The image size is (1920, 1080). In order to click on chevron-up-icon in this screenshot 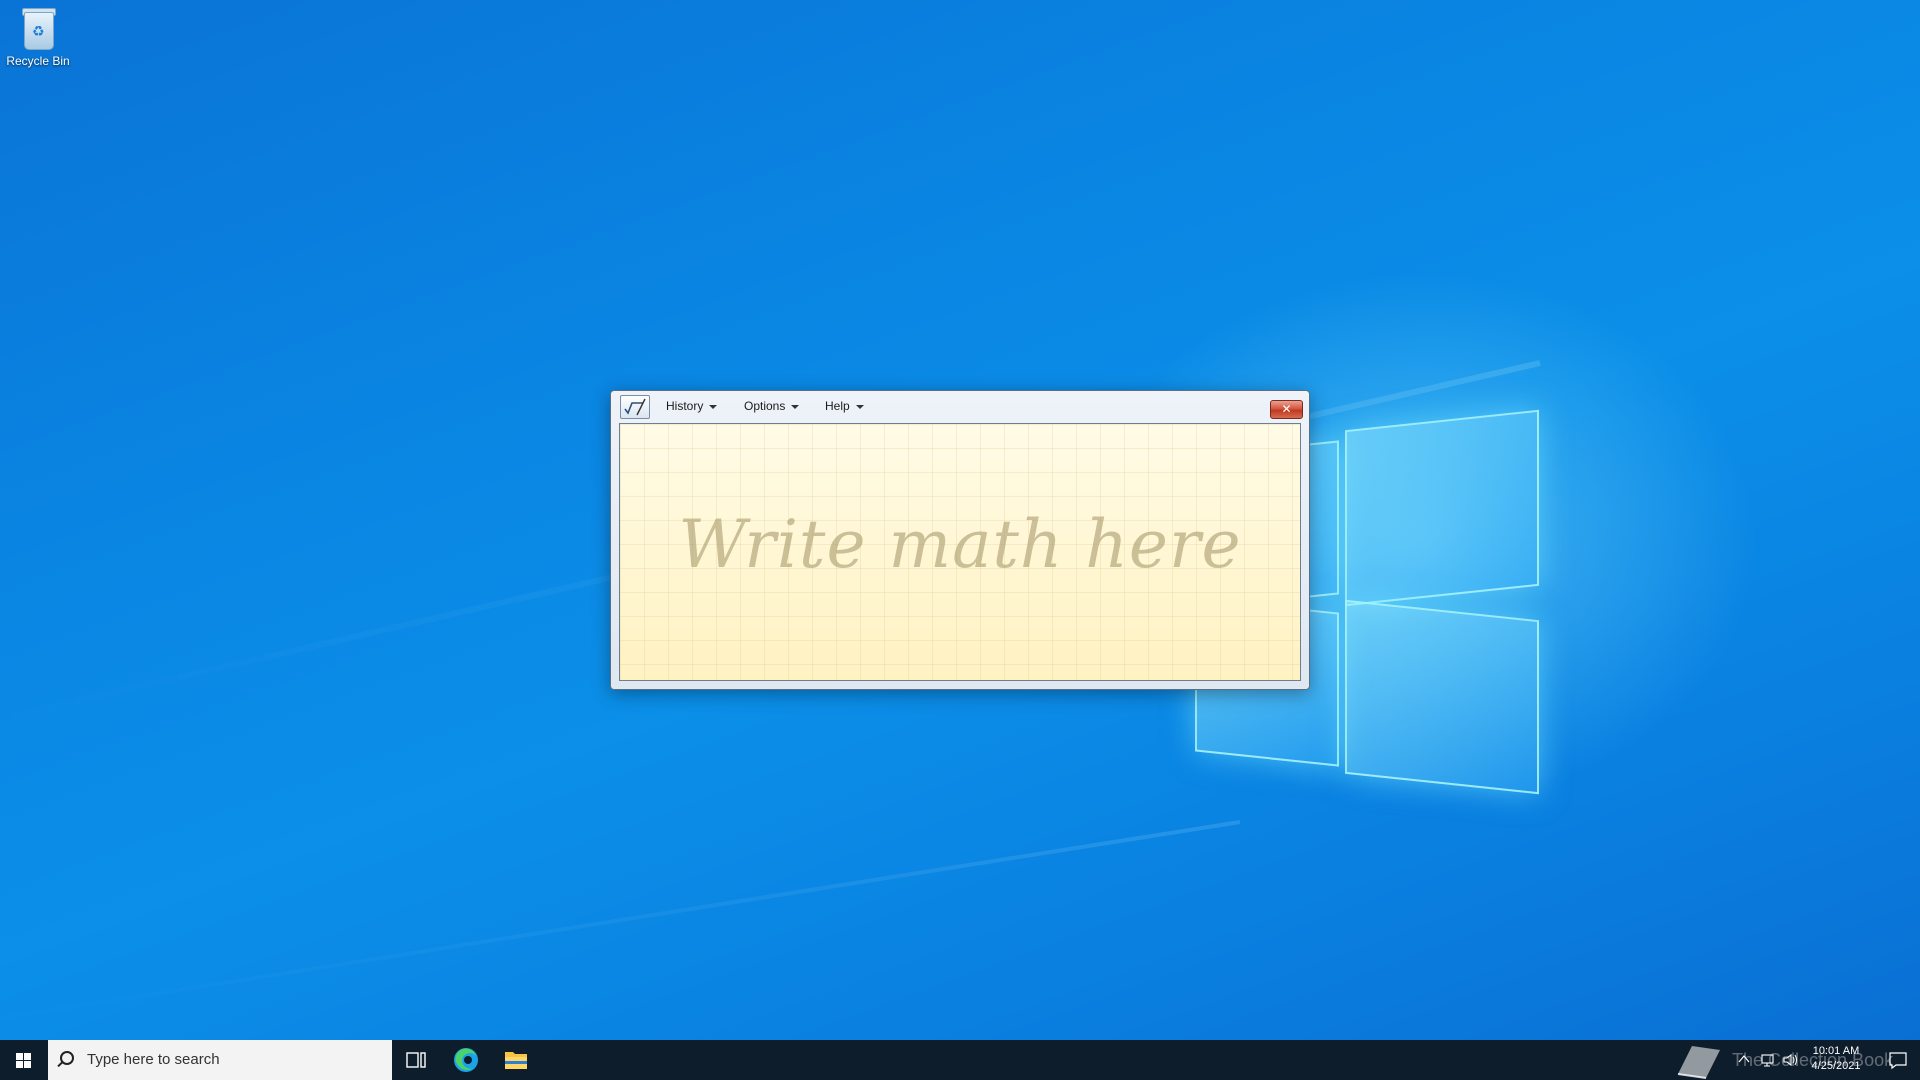, I will do `click(1744, 1059)`.